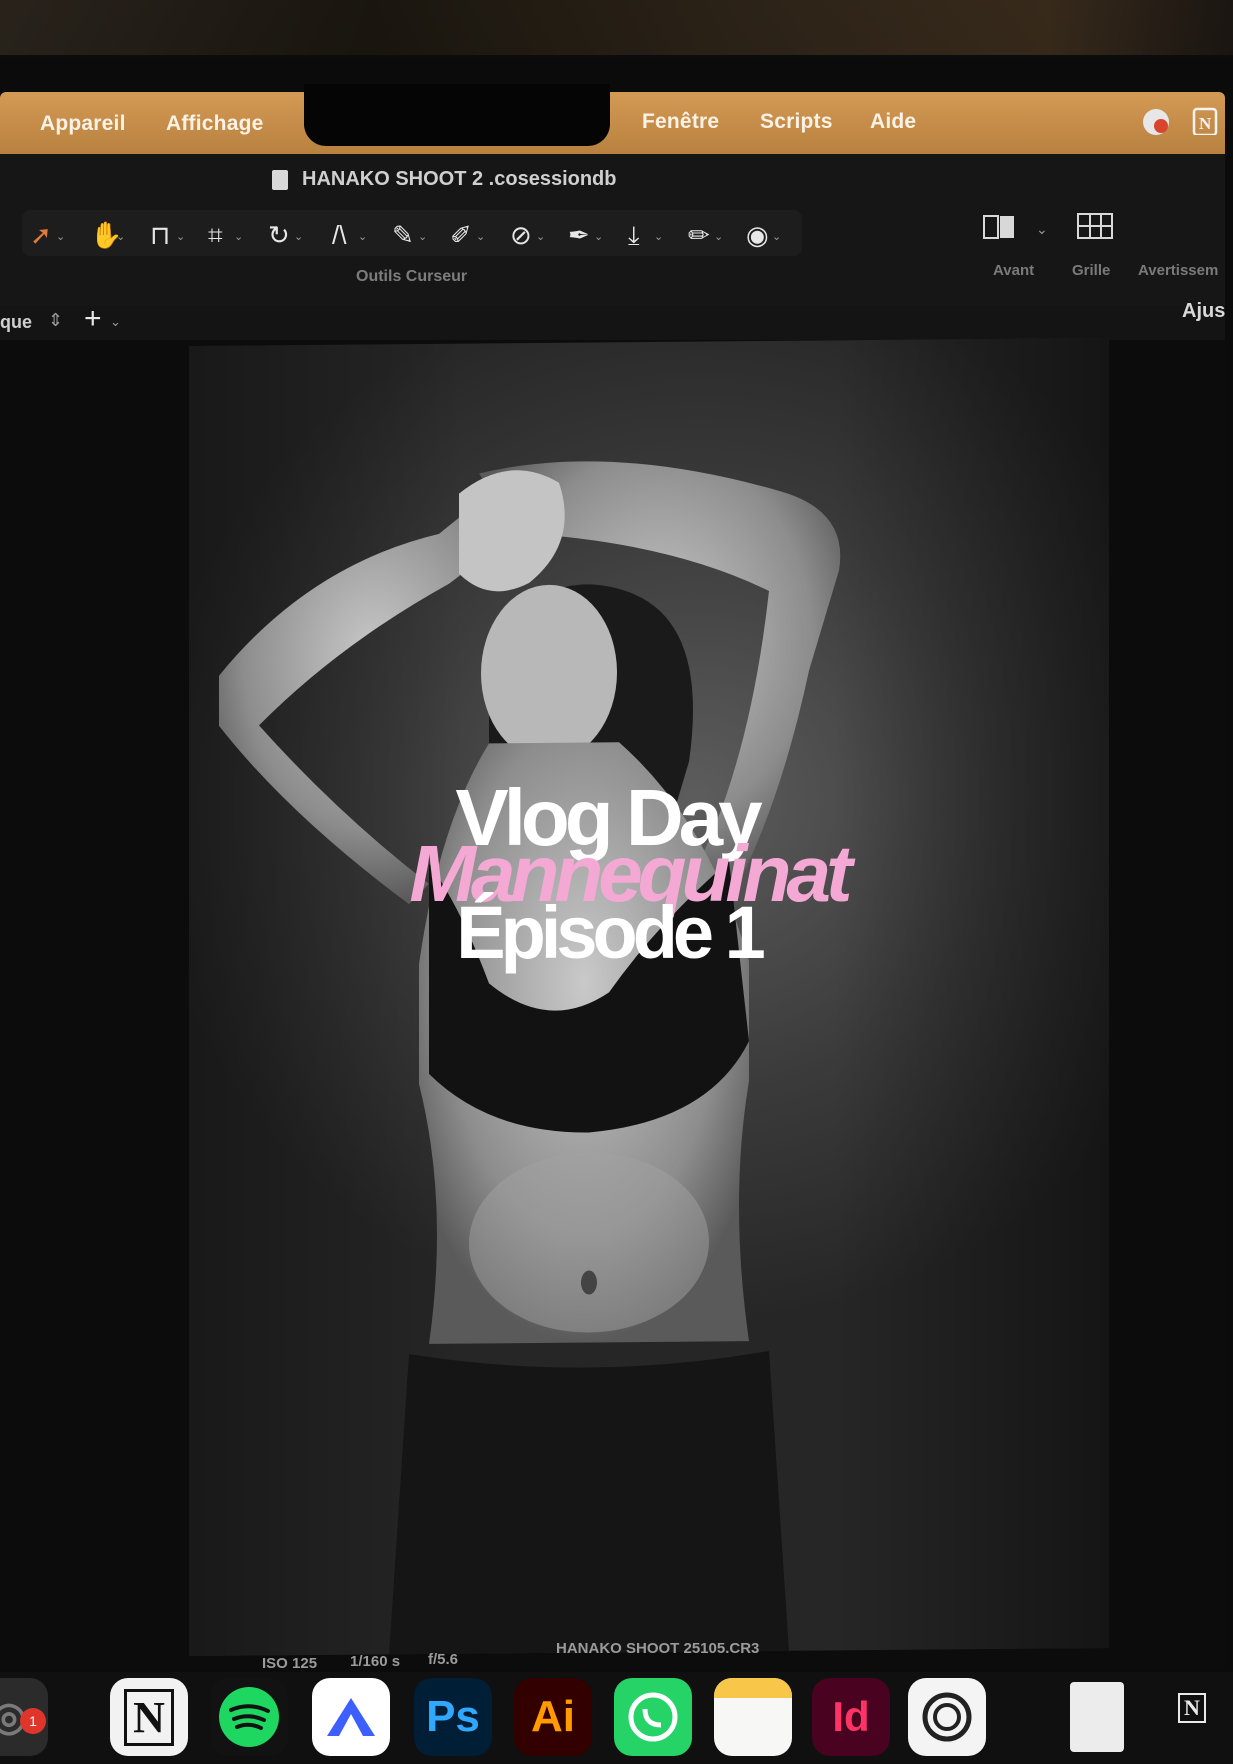  I want to click on select-tool-icon: ➚ ⌄, so click(50, 235).